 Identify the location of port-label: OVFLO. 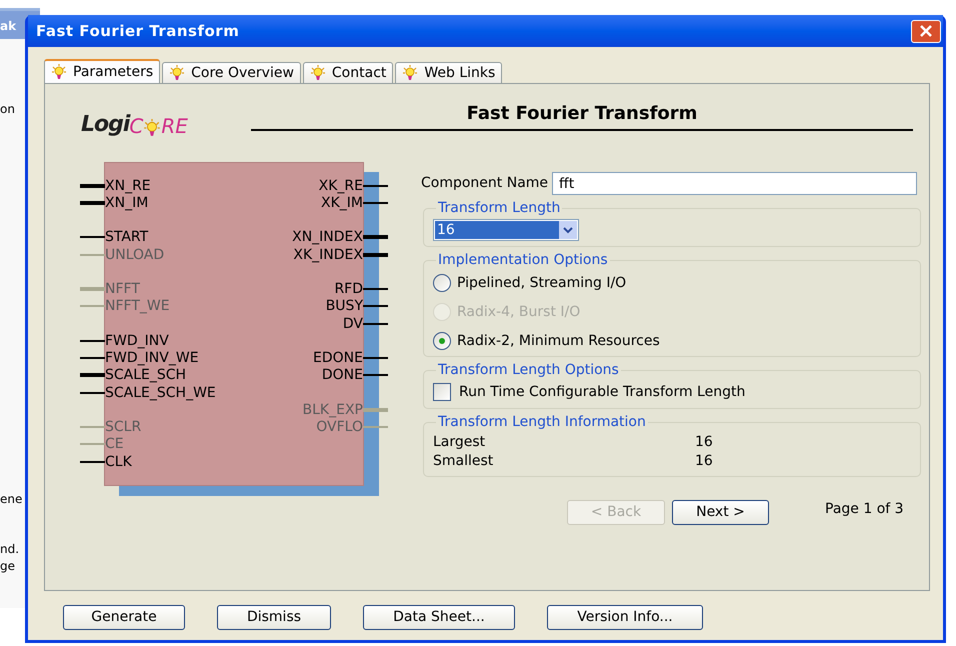
(339, 427).